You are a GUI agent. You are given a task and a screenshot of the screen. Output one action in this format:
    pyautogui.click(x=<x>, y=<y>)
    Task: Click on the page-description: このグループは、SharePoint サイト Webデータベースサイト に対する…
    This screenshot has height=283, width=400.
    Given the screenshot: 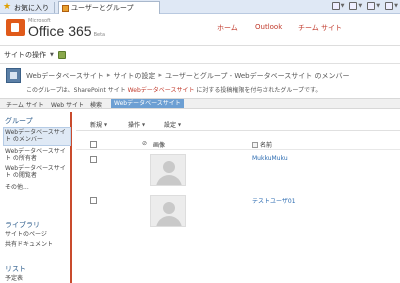 What is the action you would take?
    pyautogui.click(x=173, y=89)
    